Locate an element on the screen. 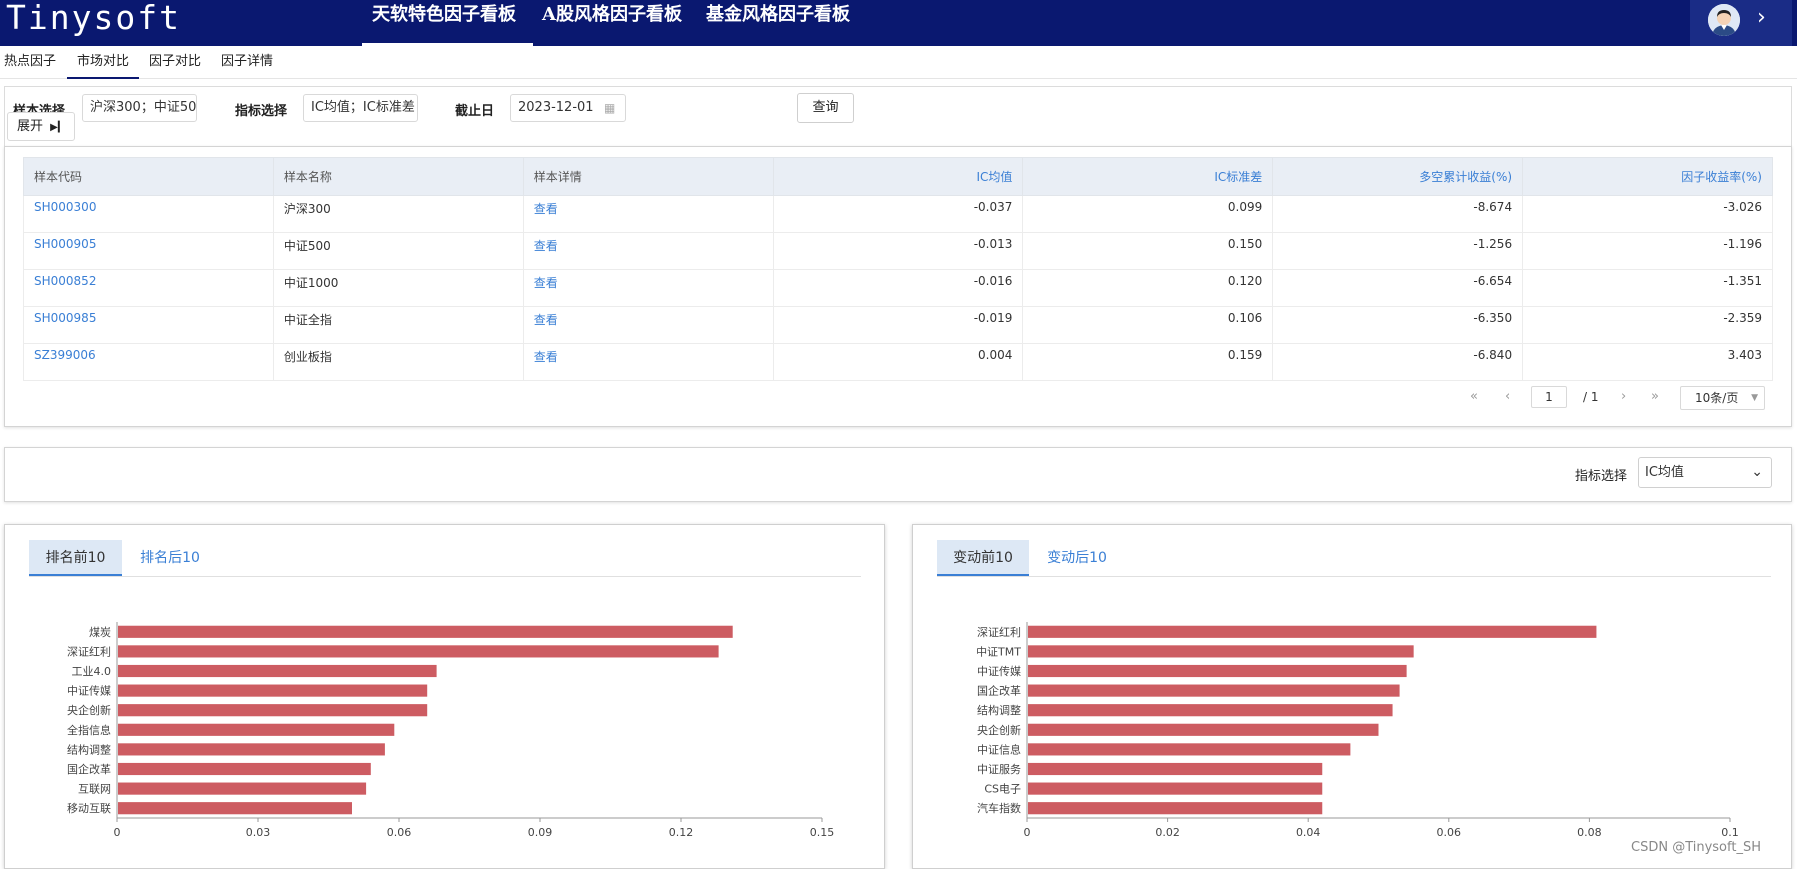 This screenshot has width=1797, height=869. category-label: 中证TMT is located at coordinates (998, 651).